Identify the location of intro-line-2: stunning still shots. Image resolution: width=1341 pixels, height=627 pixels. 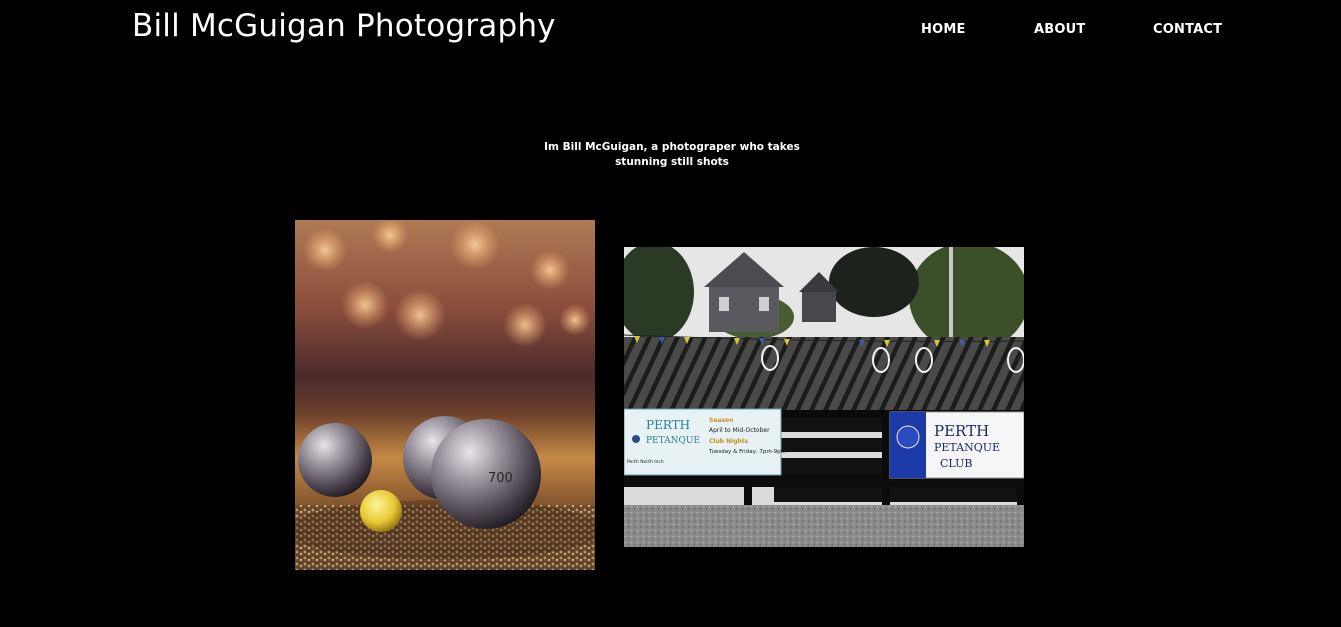
(672, 162).